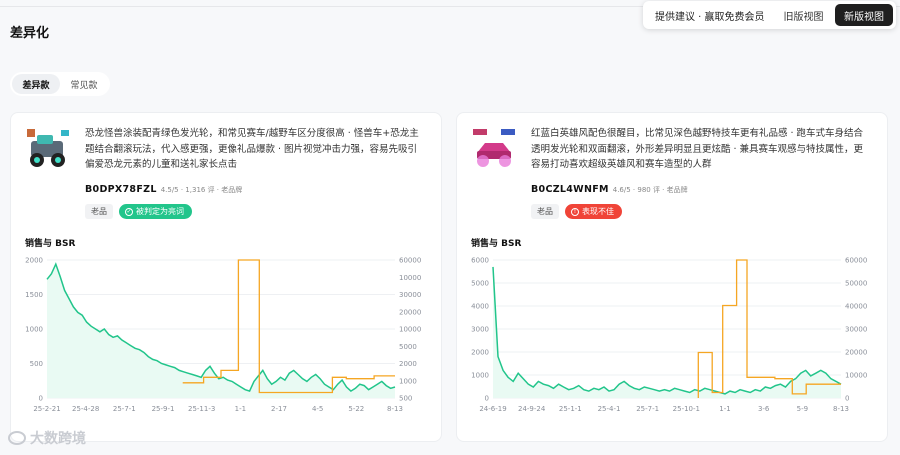 Image resolution: width=900 pixels, height=455 pixels. I want to click on y-right-tick: 5000, so click(408, 347).